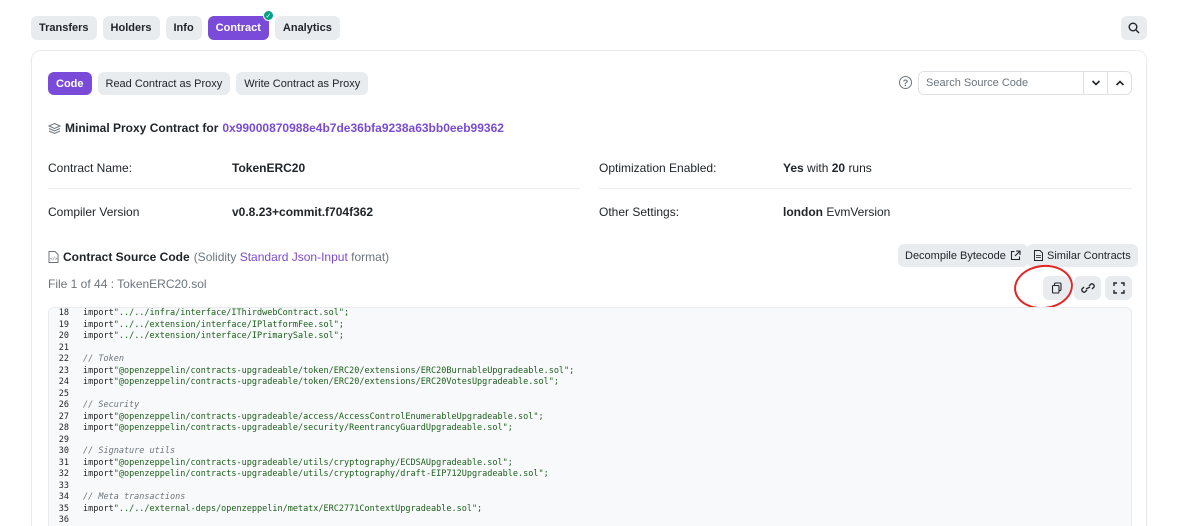 This screenshot has height=526, width=1200. What do you see at coordinates (63, 439) in the screenshot?
I see `line-number: 29` at bounding box center [63, 439].